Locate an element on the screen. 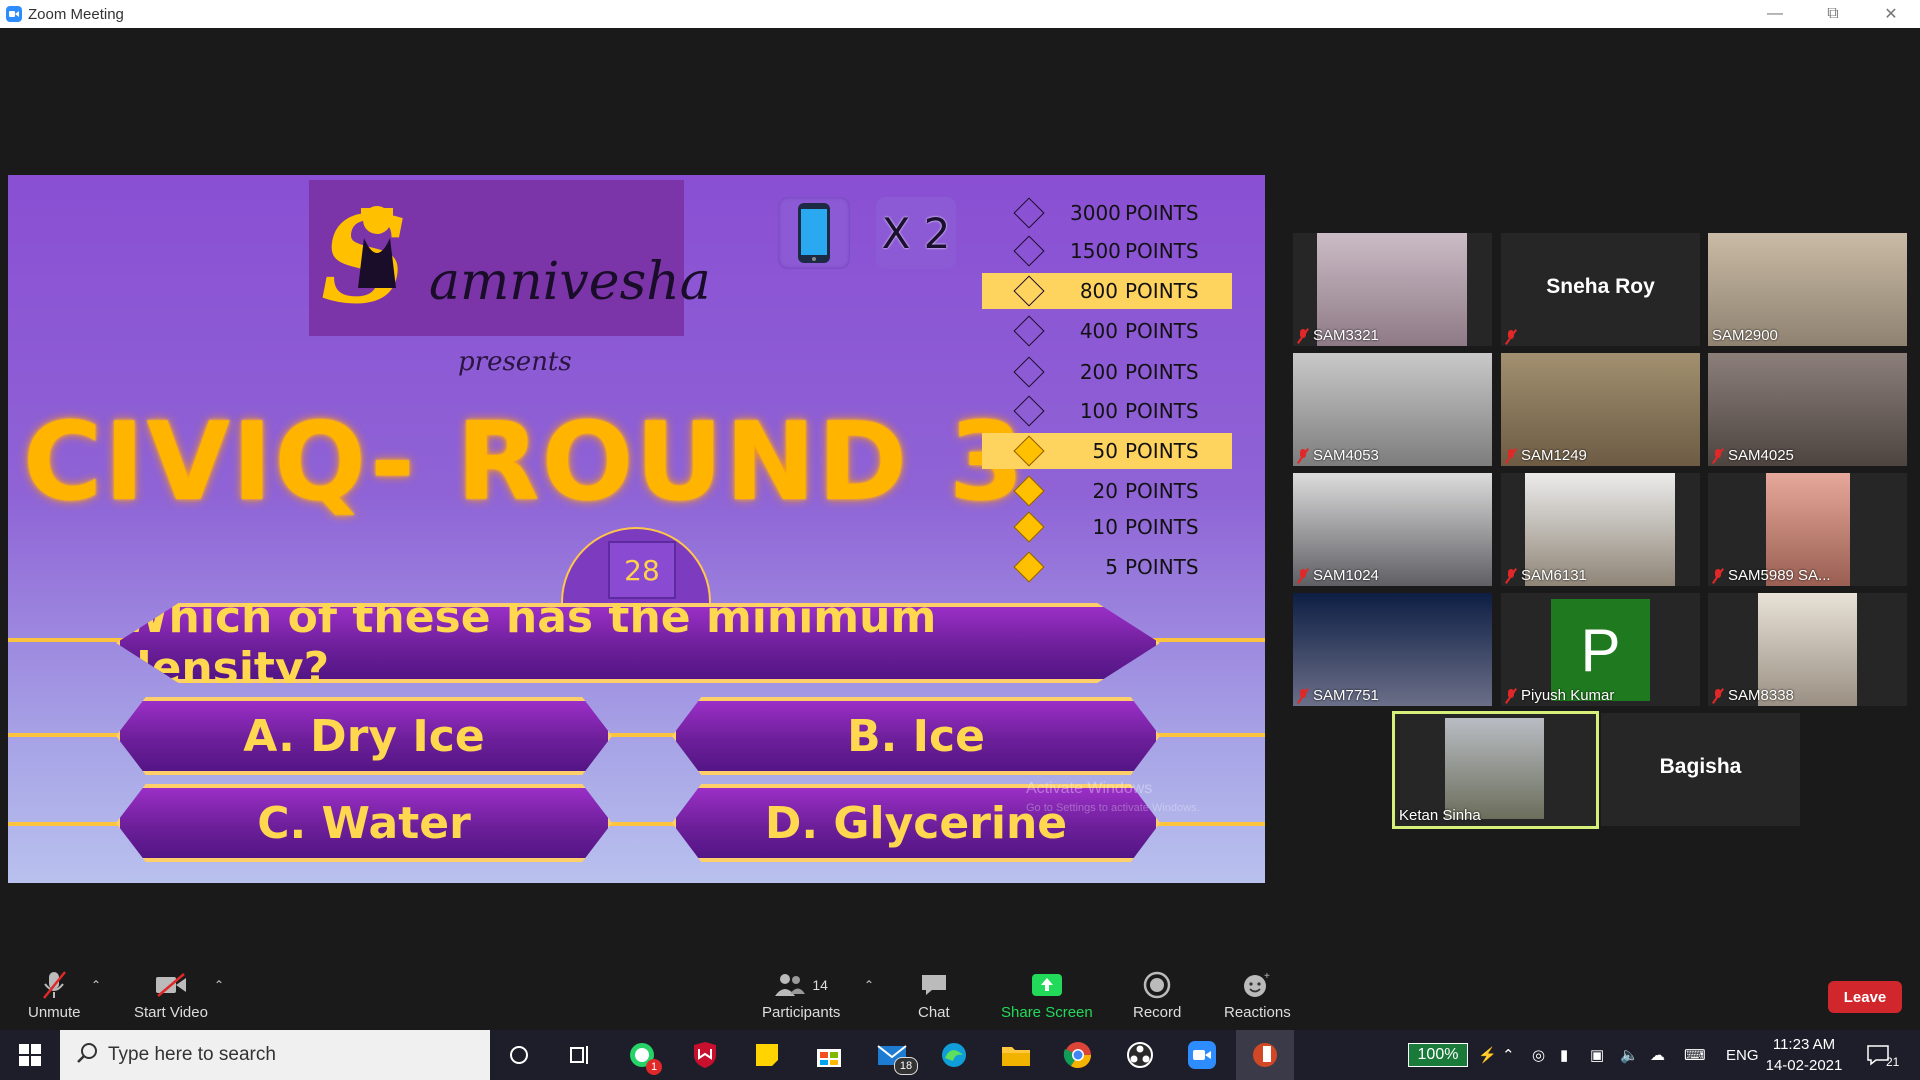 This screenshot has height=1080, width=1920. reactions-button: + Reactions is located at coordinates (1257, 995).